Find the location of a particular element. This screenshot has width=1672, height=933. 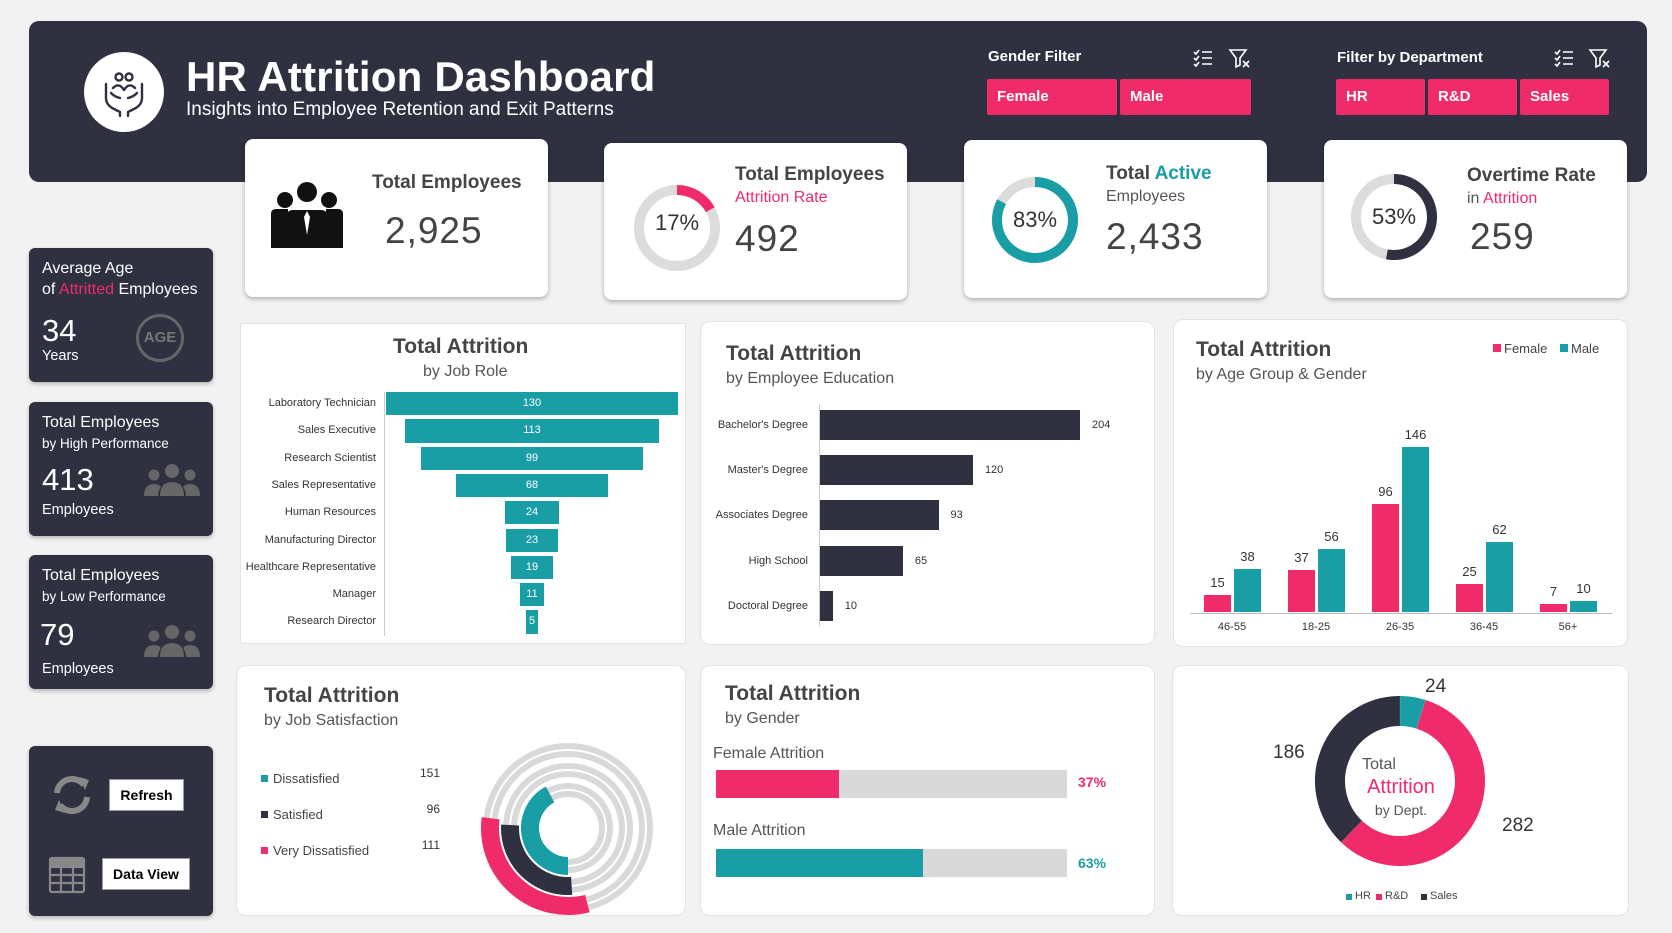

avg-age-line2: of Attritted Employees is located at coordinates (120, 289).